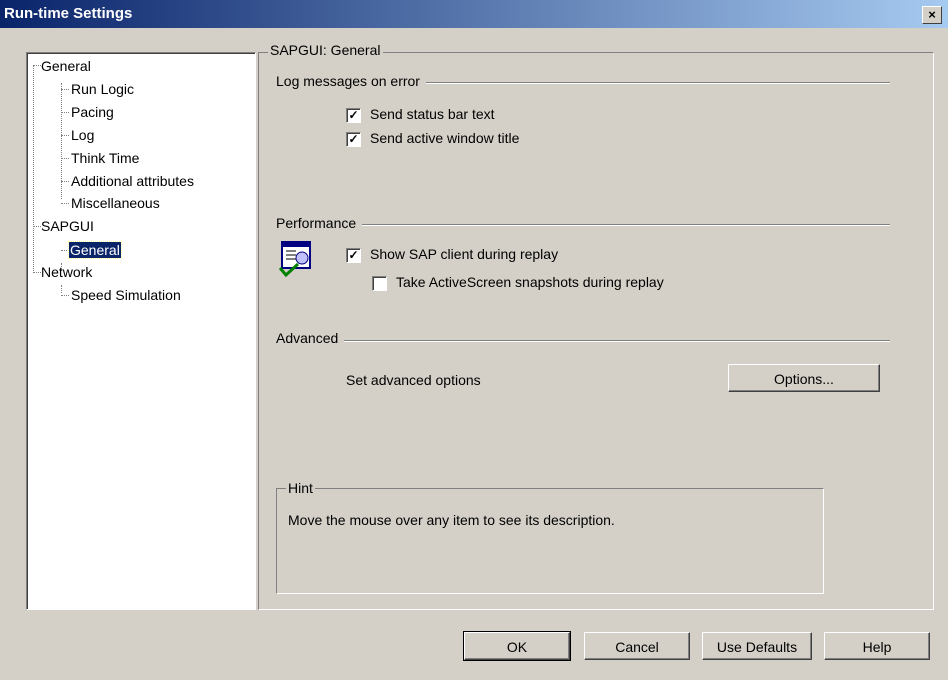 This screenshot has width=948, height=680. What do you see at coordinates (353, 255) in the screenshot?
I see `show-sap-client-checkbox: ✓` at bounding box center [353, 255].